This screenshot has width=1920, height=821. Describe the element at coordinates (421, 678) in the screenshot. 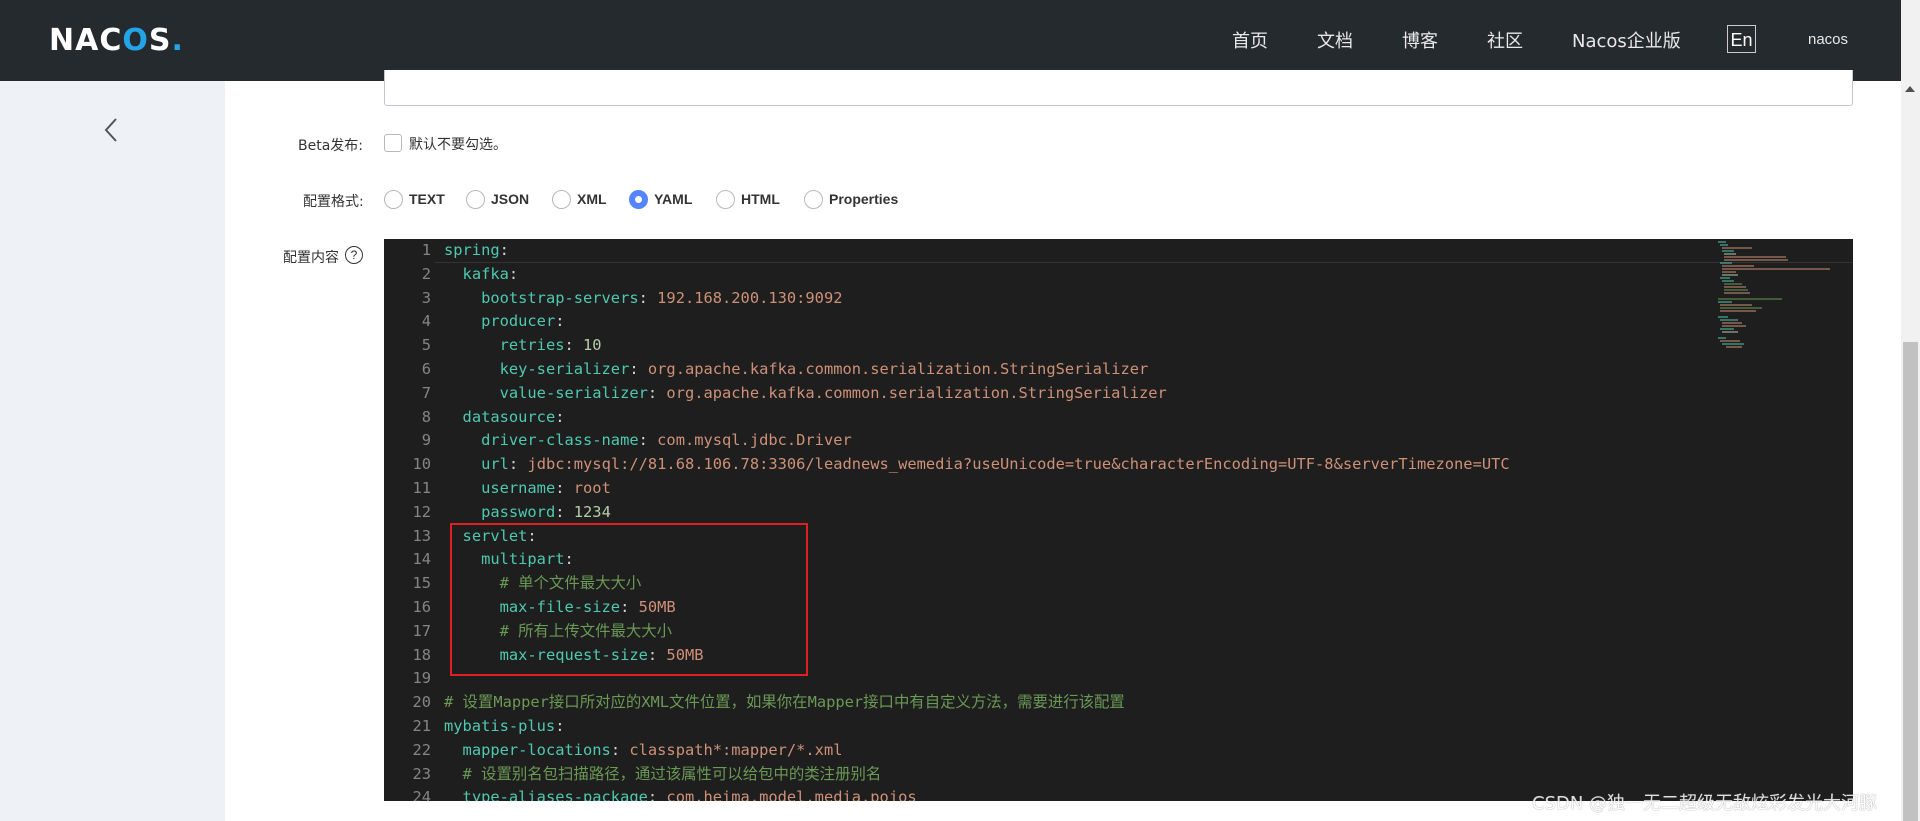

I see `line-number: 19` at that location.